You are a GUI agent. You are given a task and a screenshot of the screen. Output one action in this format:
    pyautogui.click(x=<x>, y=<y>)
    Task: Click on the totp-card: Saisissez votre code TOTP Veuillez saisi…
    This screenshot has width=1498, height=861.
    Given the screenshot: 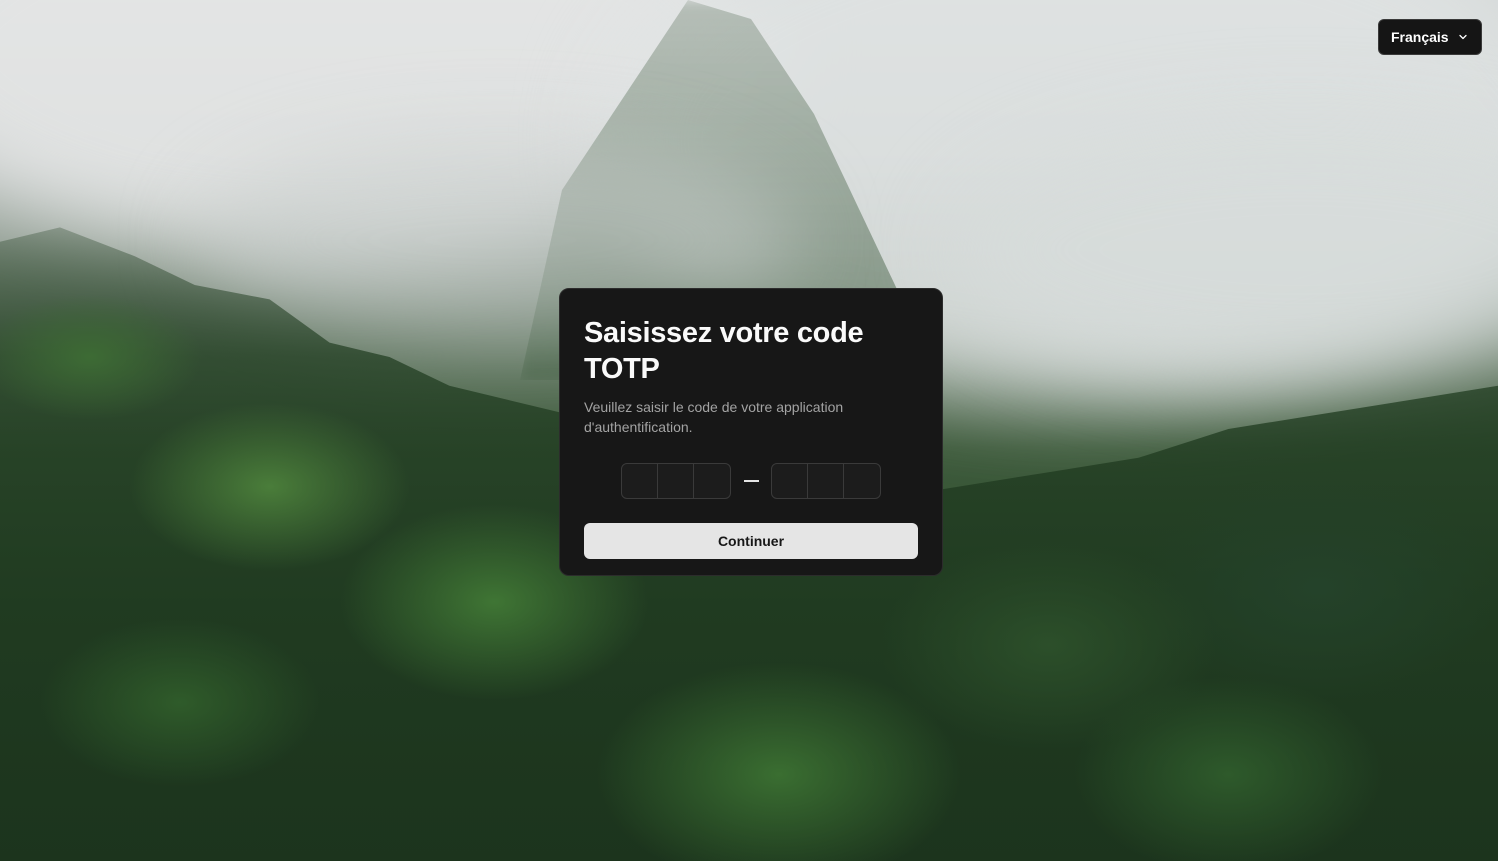 What is the action you would take?
    pyautogui.click(x=751, y=432)
    